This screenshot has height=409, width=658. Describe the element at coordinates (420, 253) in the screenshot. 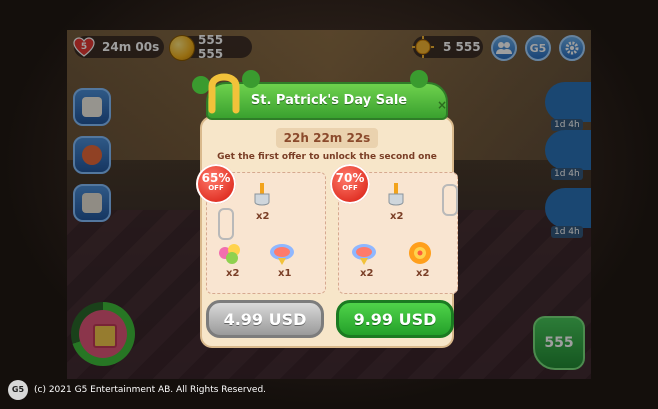

I see `lollipop-icon` at that location.